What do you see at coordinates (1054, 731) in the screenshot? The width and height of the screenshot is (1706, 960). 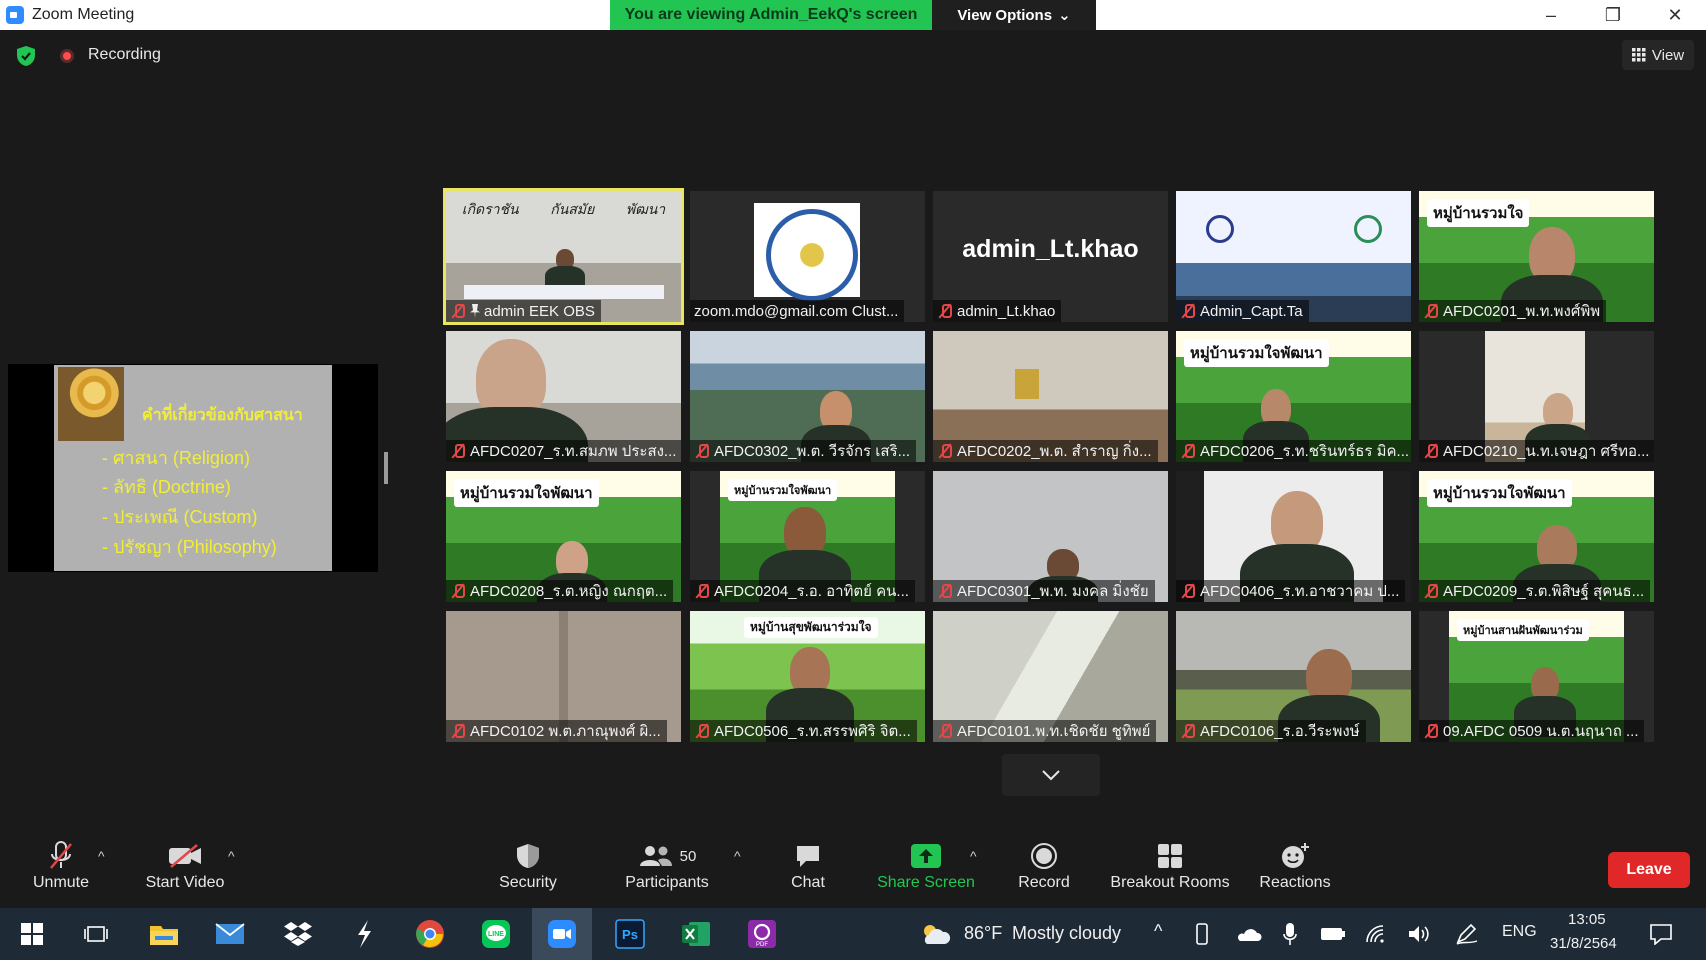 I see `participant-name: AFDC0101.พ.ท.เชิดชัย ชูทิพย์` at bounding box center [1054, 731].